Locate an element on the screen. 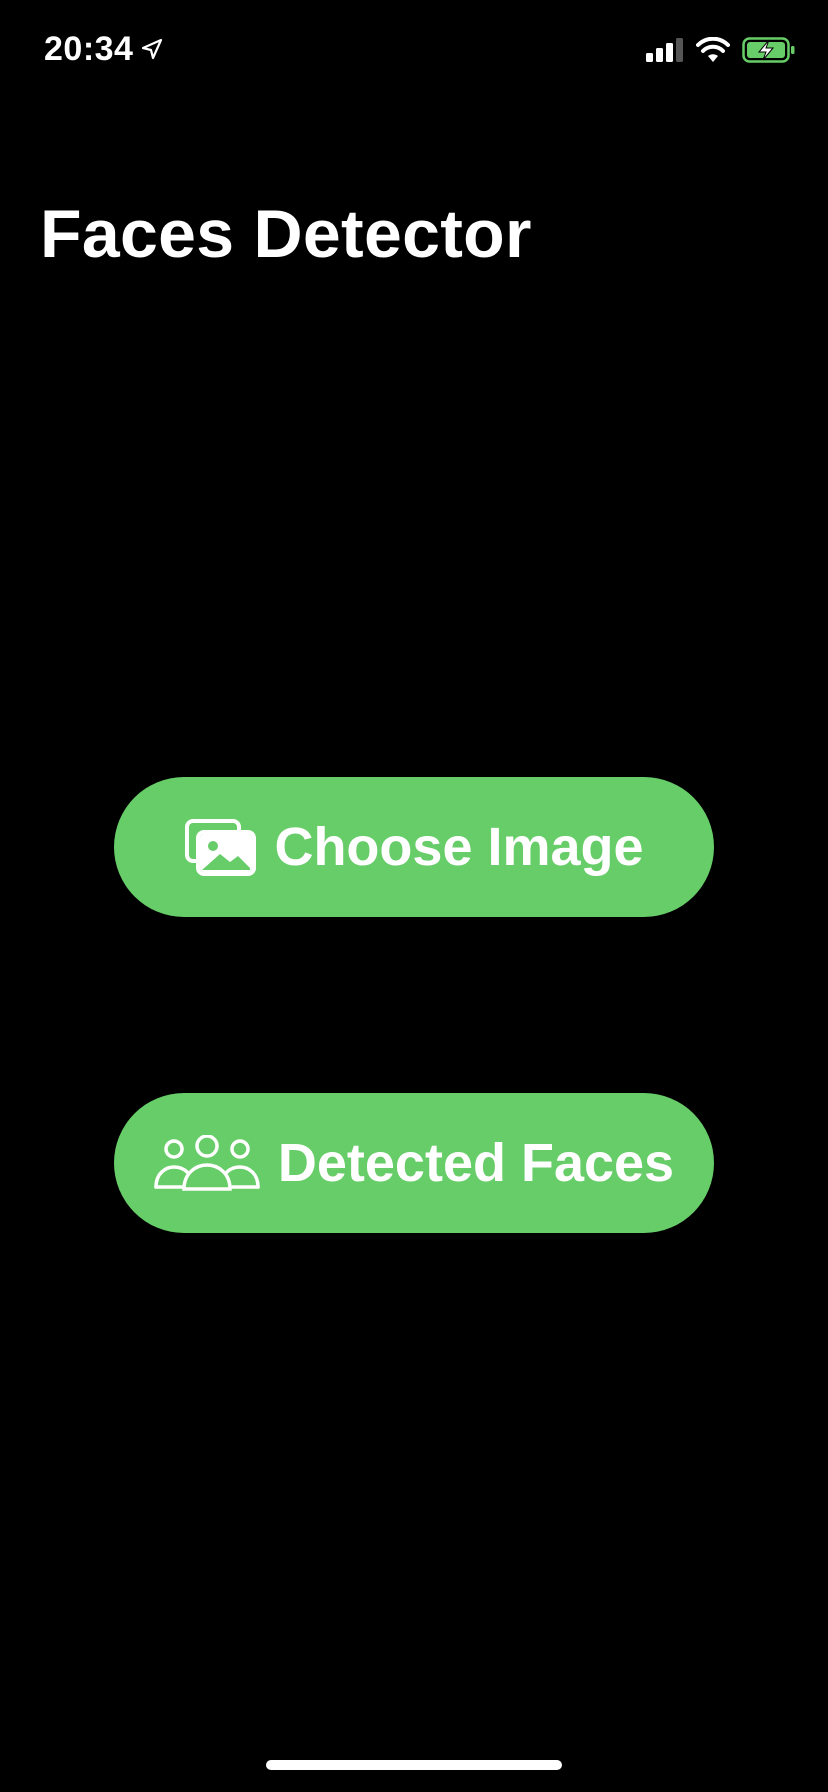  page-title: Faces Detector is located at coordinates (286, 234).